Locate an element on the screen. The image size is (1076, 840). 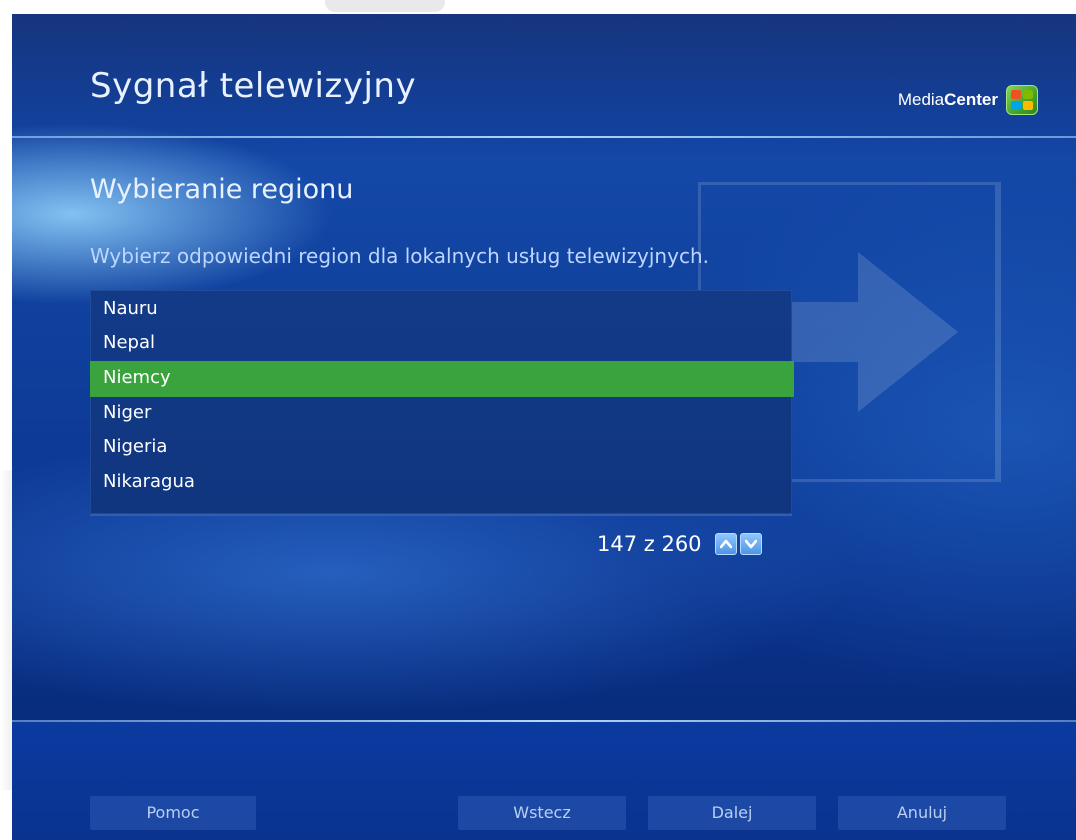
list-item: Nigeria is located at coordinates (441, 448).